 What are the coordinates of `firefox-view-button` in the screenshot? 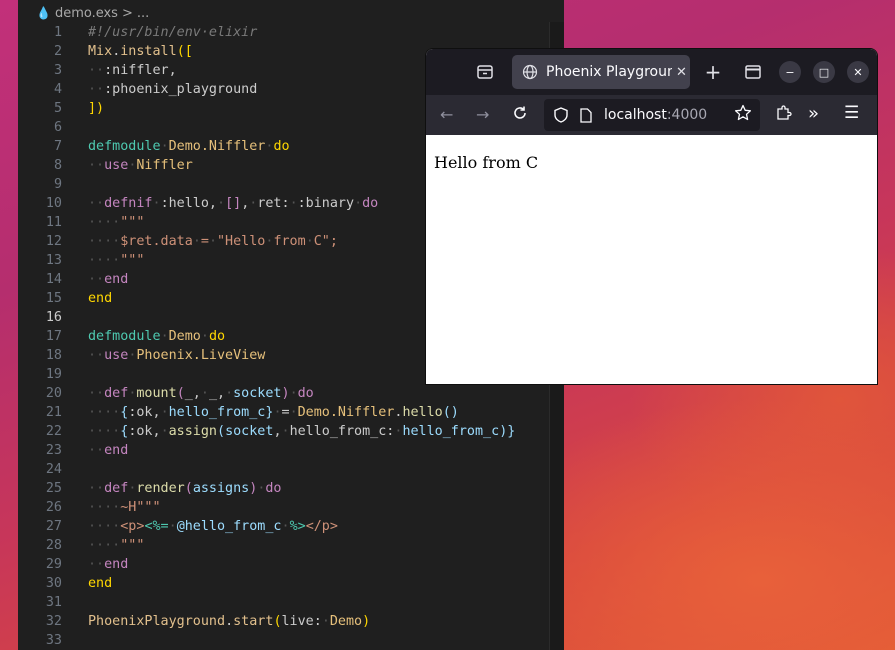 It's located at (485, 72).